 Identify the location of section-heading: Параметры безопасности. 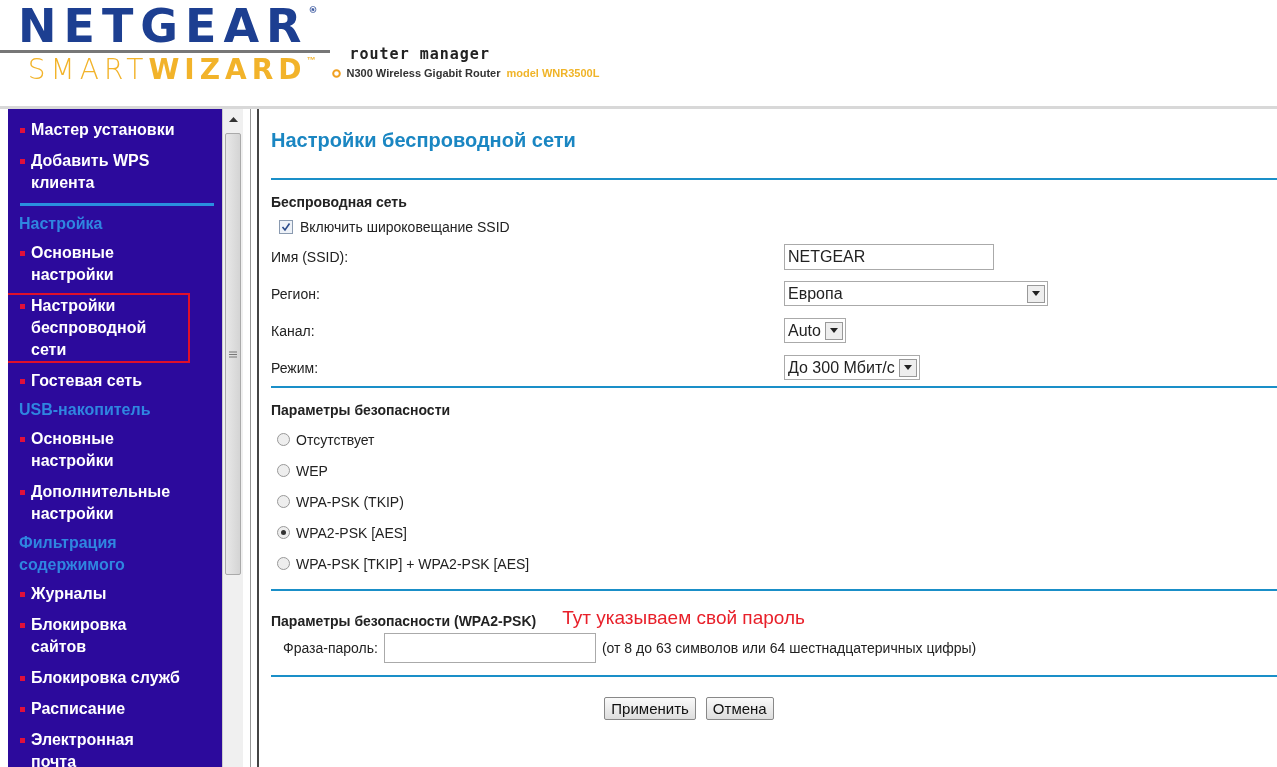
(361, 410).